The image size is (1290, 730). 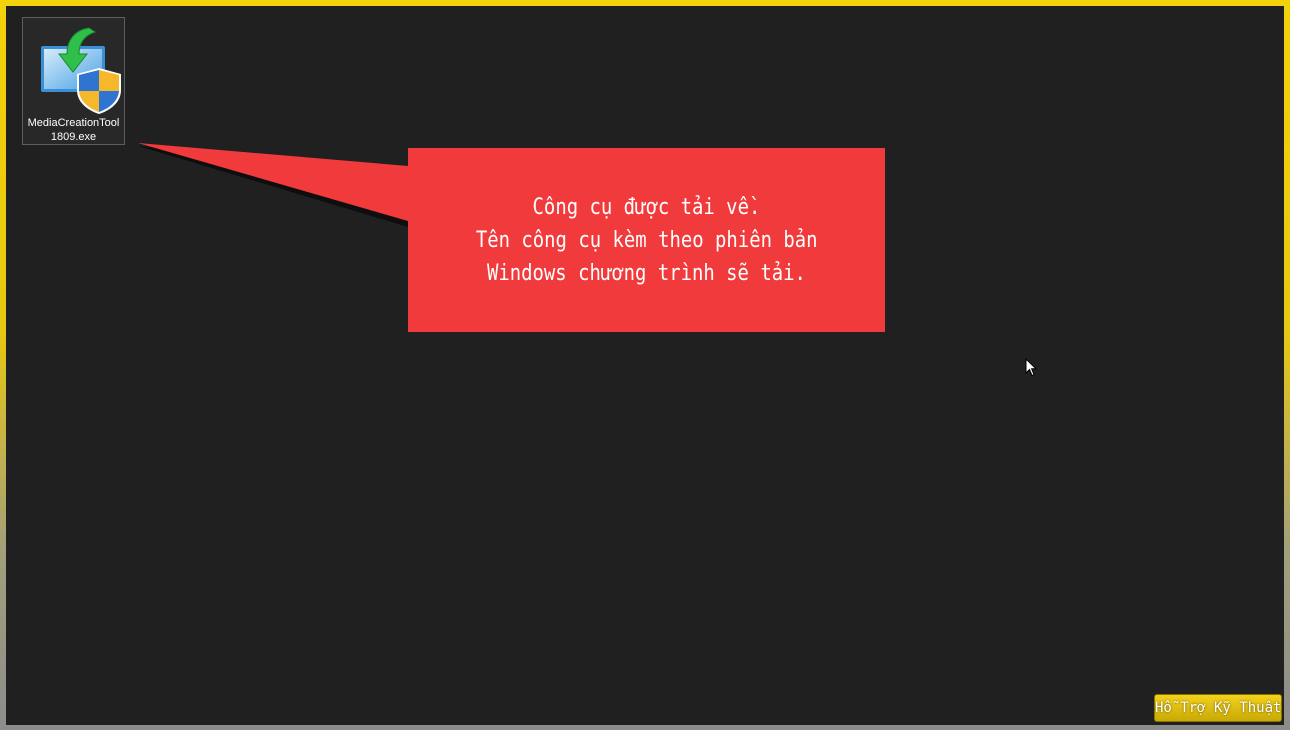 I want to click on callout-pointer, so click(x=273, y=185).